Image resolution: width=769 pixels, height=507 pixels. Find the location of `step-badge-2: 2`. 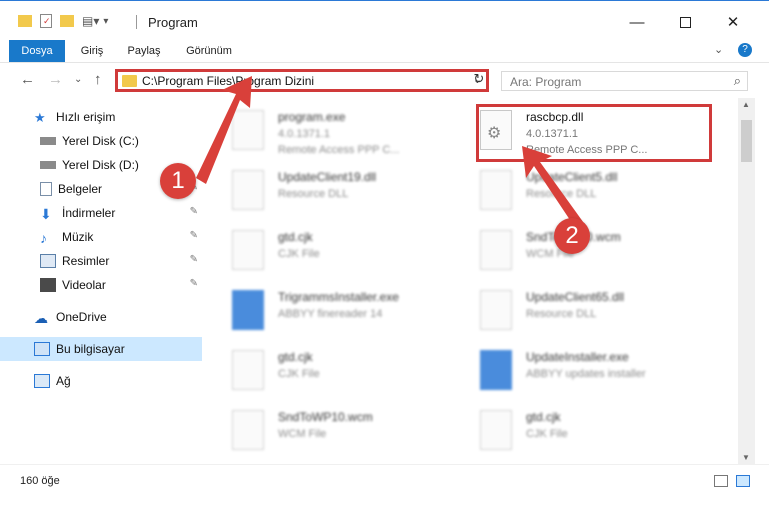

step-badge-2: 2 is located at coordinates (572, 236).